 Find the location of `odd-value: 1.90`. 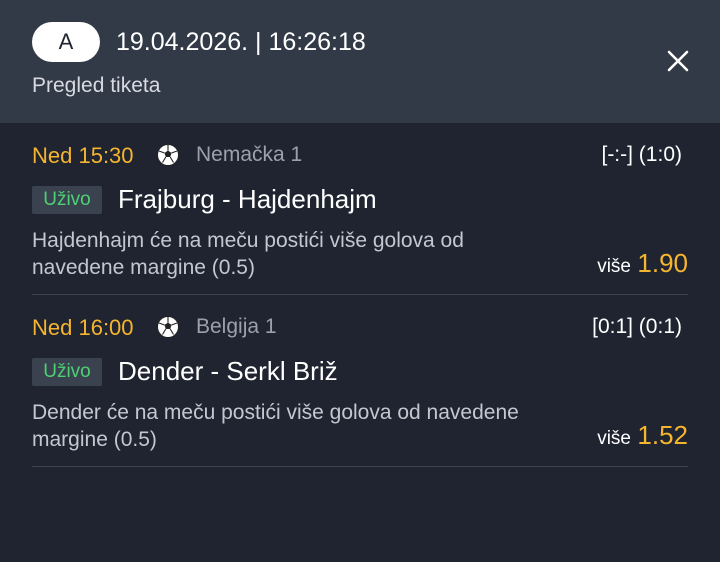

odd-value: 1.90 is located at coordinates (662, 263).